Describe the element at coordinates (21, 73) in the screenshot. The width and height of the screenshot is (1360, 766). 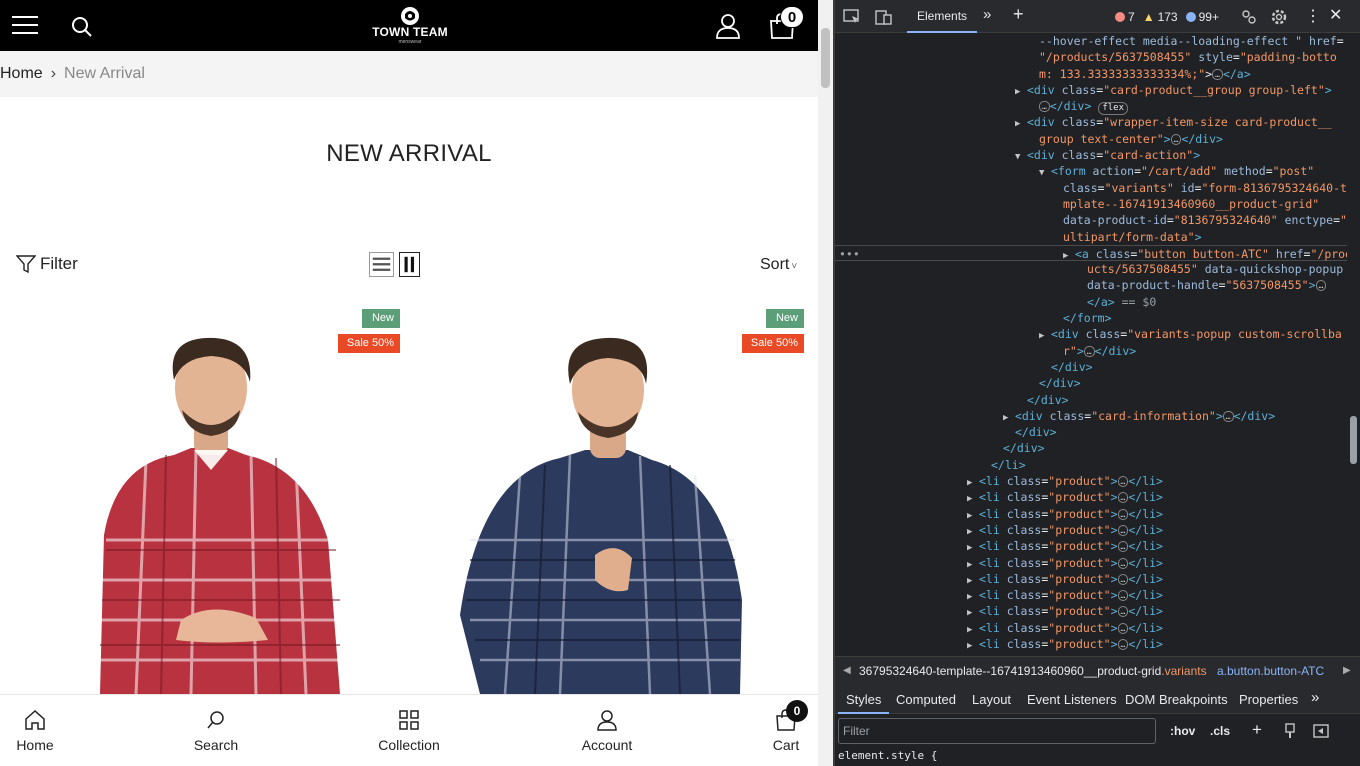
I see `breadcrumb-home: Home` at that location.